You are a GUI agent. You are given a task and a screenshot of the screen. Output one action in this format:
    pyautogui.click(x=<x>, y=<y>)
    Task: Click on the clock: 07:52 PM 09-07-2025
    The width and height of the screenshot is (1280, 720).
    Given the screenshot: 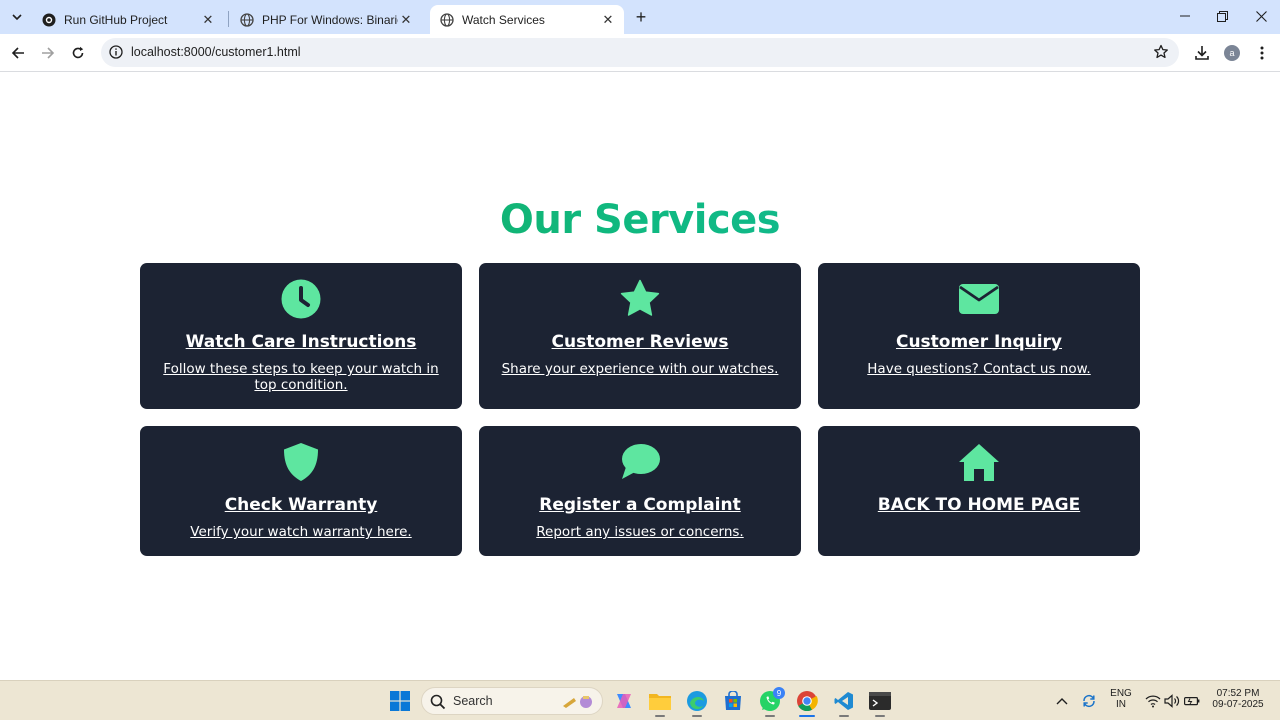 What is the action you would take?
    pyautogui.click(x=1238, y=699)
    